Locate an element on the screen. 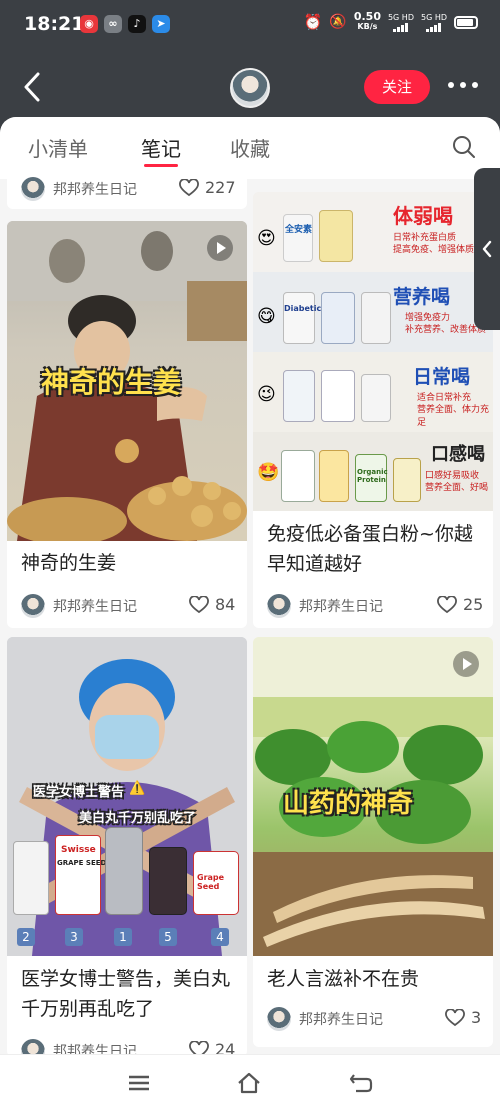 The image size is (500, 1111). tiktok-icon: ♪ is located at coordinates (137, 24).